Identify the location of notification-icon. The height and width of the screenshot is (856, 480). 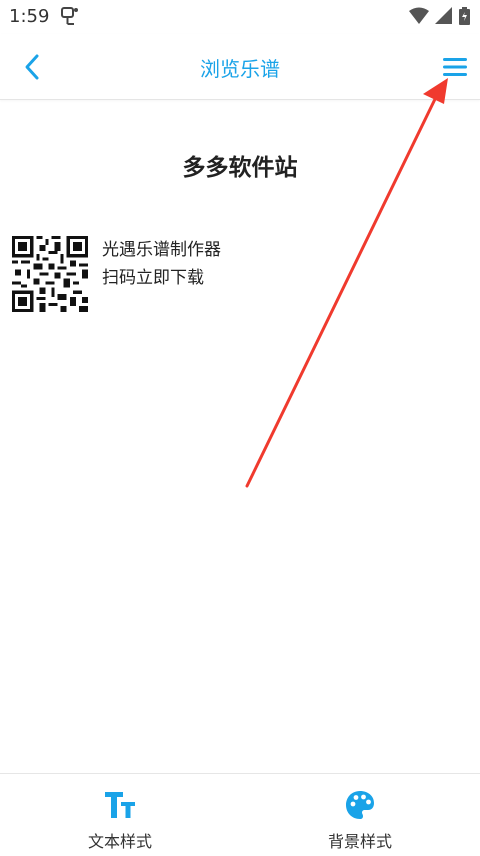
(69, 18).